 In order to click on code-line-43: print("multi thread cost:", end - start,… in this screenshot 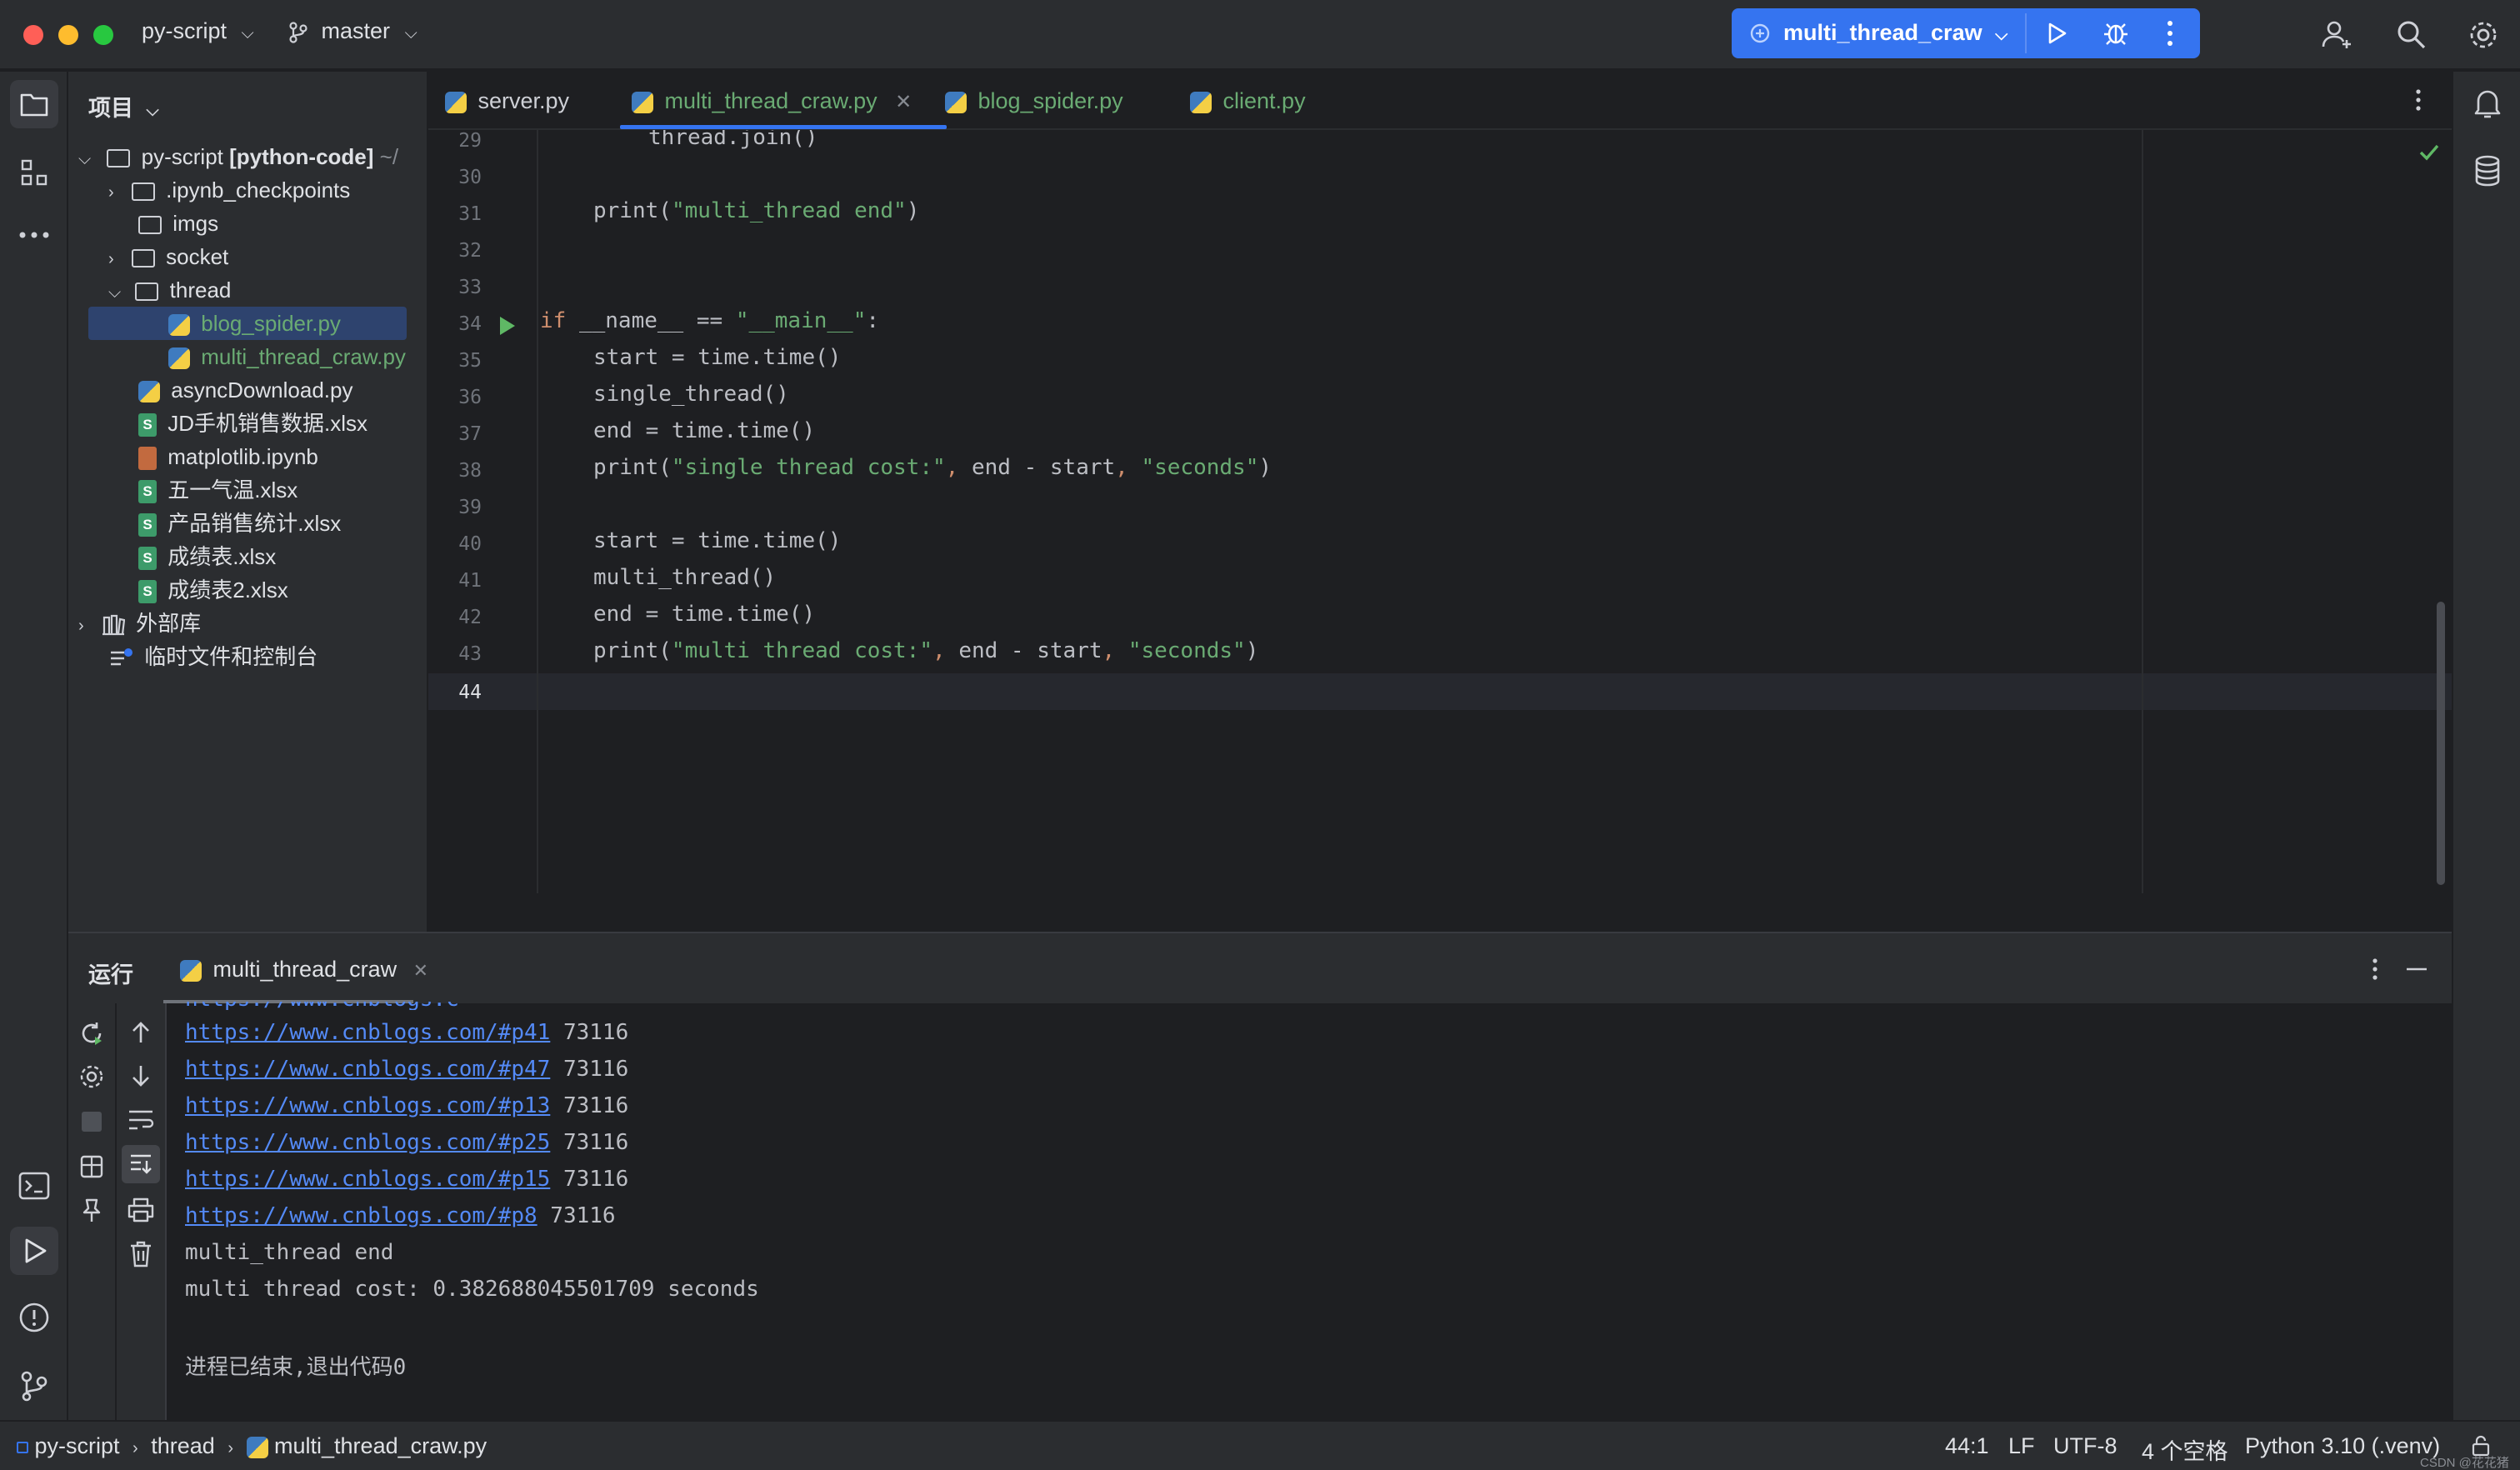, I will do `click(926, 650)`.